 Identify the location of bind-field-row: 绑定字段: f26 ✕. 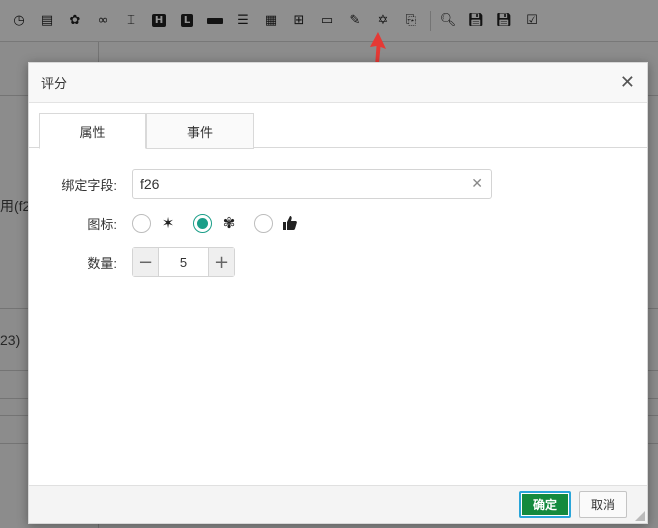
(338, 184).